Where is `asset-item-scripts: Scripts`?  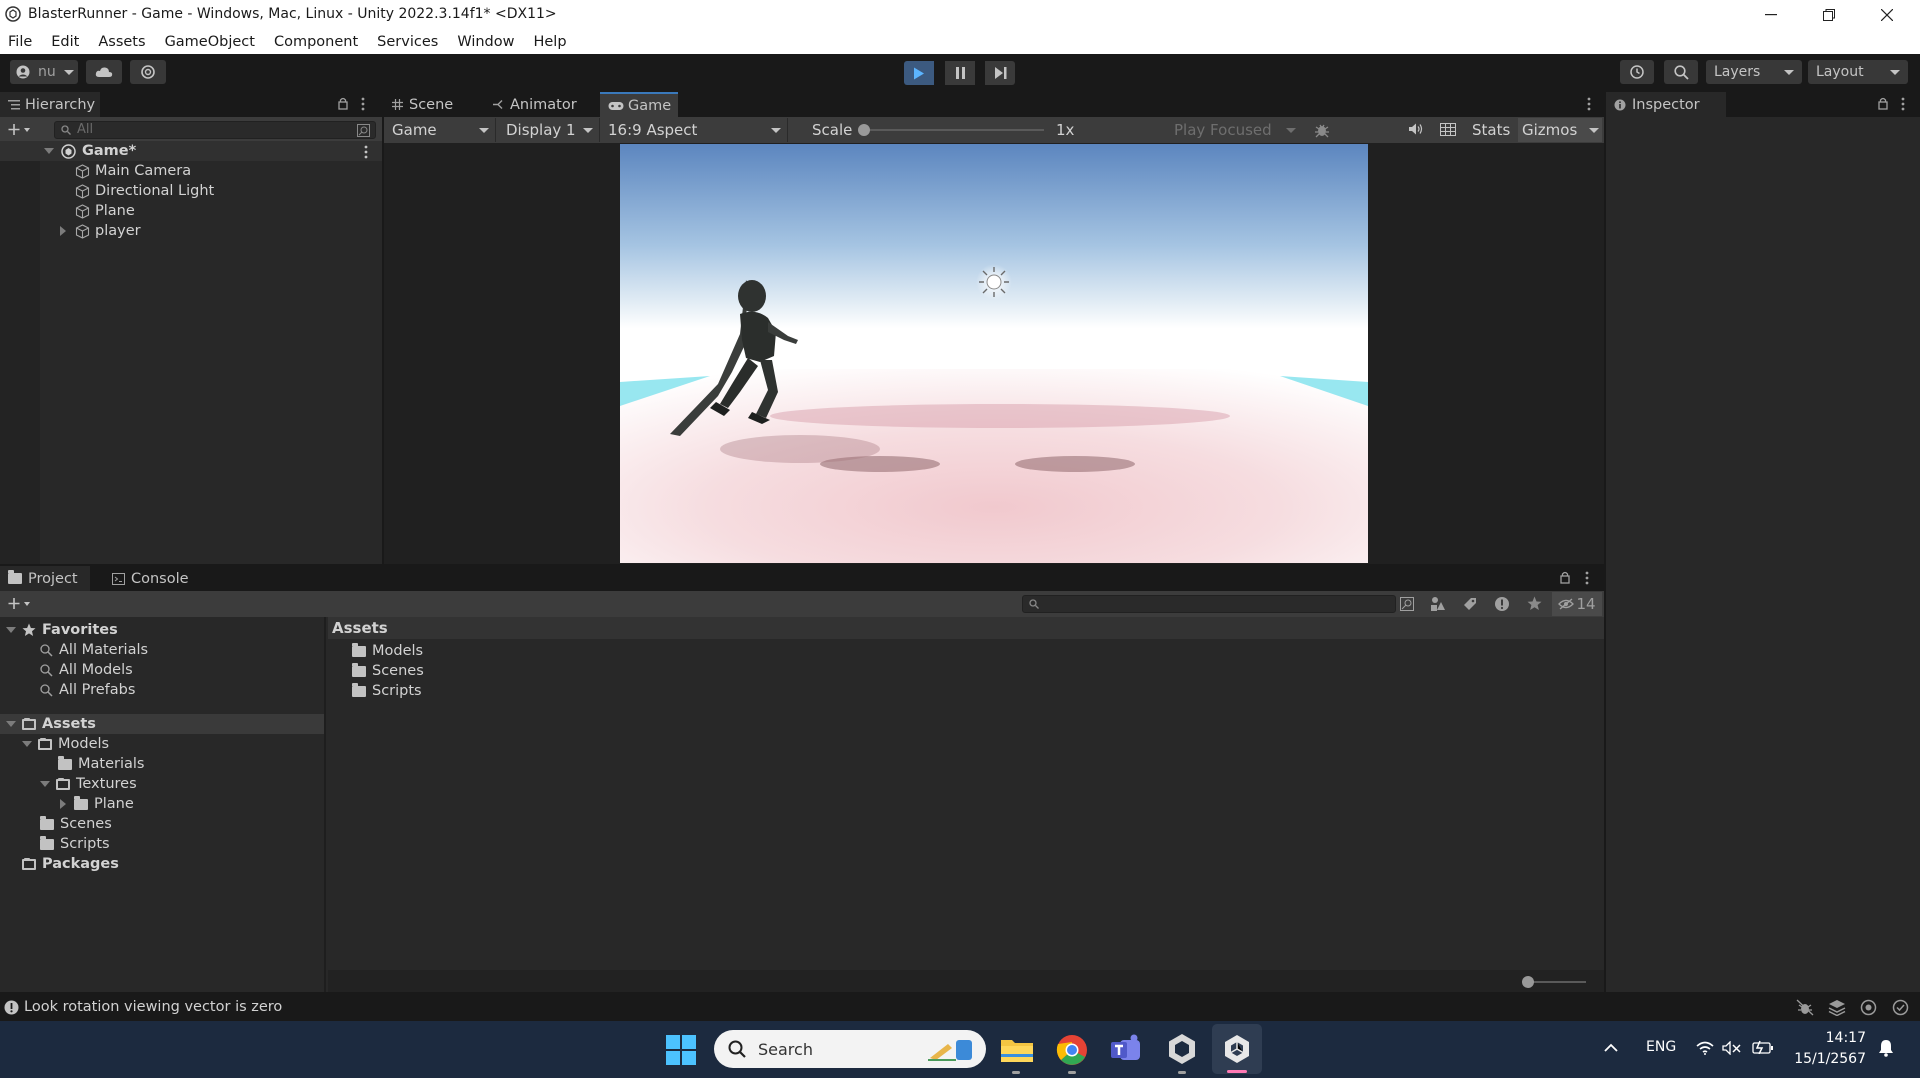
asset-item-scripts: Scripts is located at coordinates (387, 691).